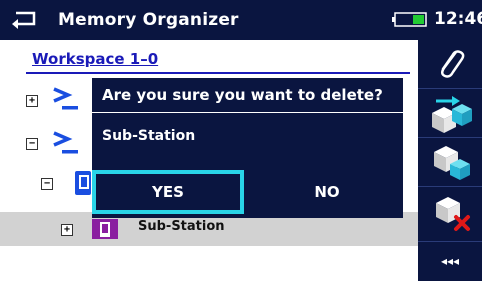  I want to click on workspace-label: Workspace 1–0, so click(95, 59).